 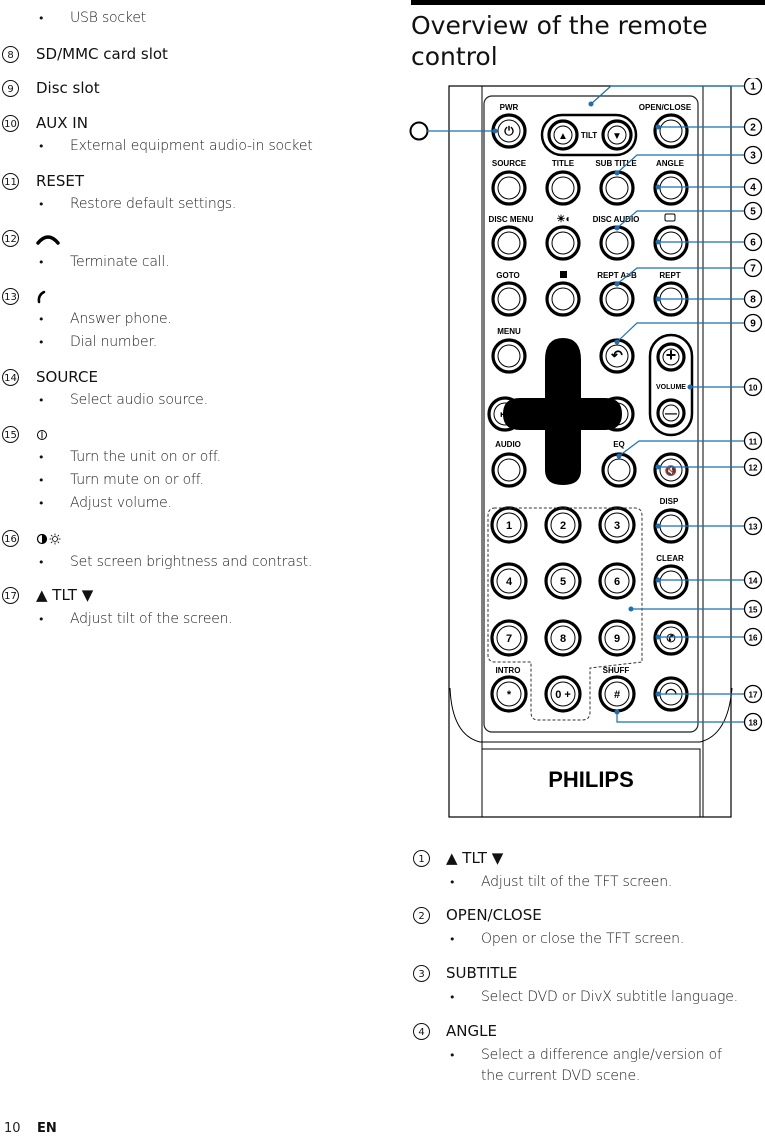 What do you see at coordinates (113, 342) in the screenshot?
I see `bullet-text: Dial number.` at bounding box center [113, 342].